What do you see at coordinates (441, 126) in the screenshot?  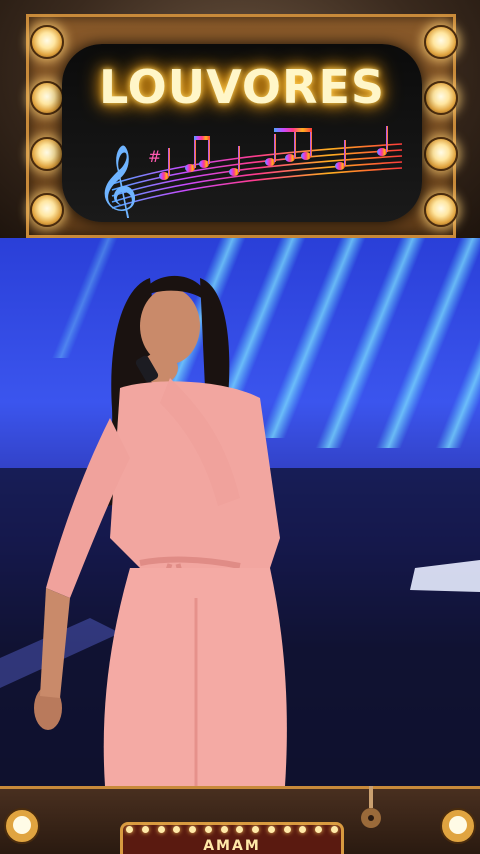 I see `right-bulb-column` at bounding box center [441, 126].